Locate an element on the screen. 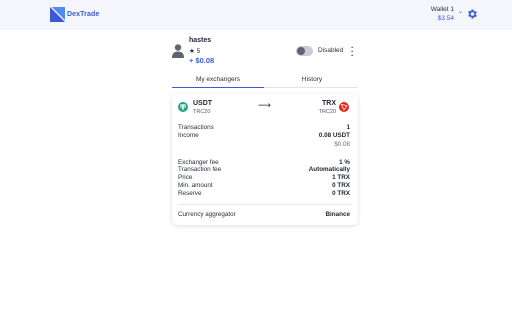 The image size is (512, 320). to-currency-network: TRC20 is located at coordinates (327, 112).